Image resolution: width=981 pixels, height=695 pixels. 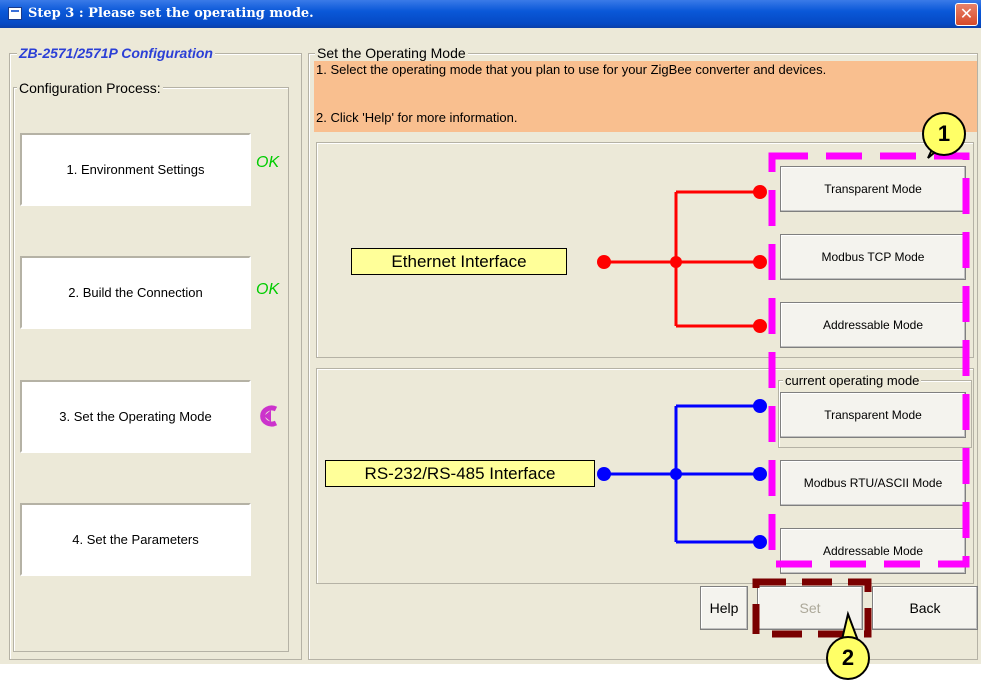 I want to click on callout-1: 1, so click(x=944, y=134).